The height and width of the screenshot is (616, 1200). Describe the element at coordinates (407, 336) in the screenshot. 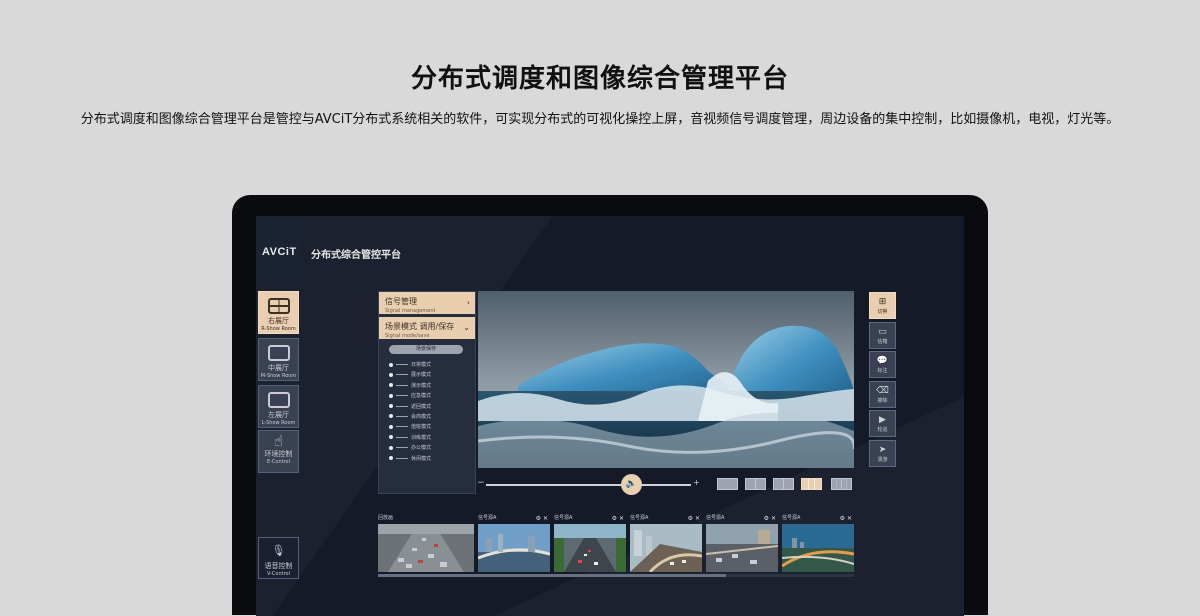

I see `scene-mode-sublabel: Signal mode/save` at that location.